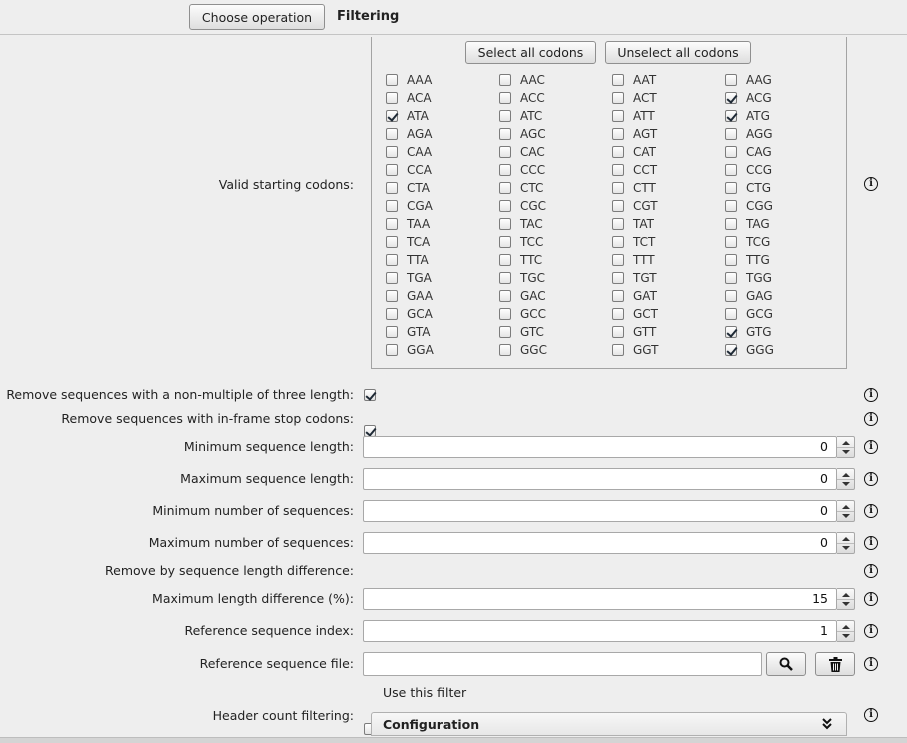  What do you see at coordinates (748, 80) in the screenshot?
I see `codon-option-aag: AAG` at bounding box center [748, 80].